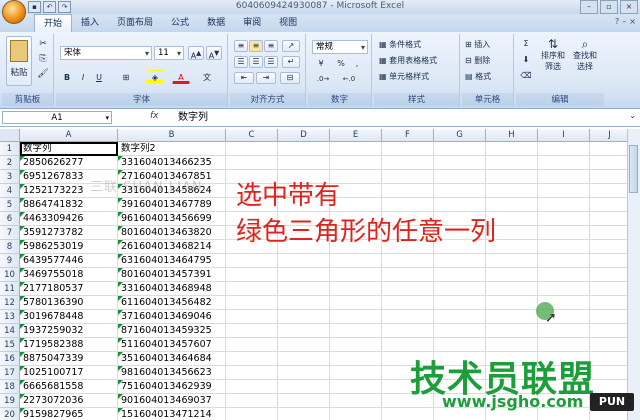 The height and width of the screenshot is (420, 640). What do you see at coordinates (526, 77) in the screenshot?
I see `clear-icon: ⌫` at bounding box center [526, 77].